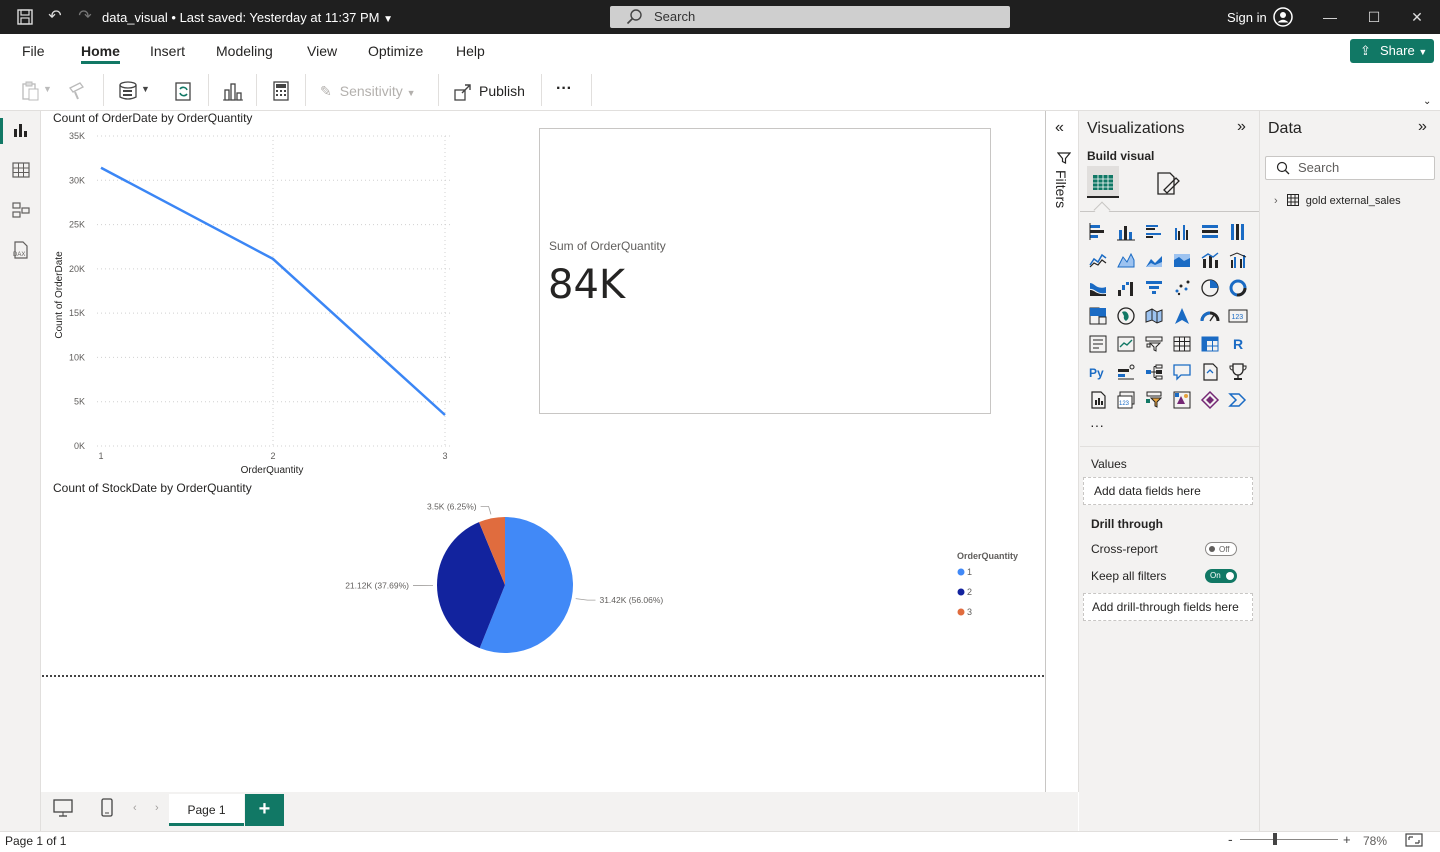  What do you see at coordinates (1126, 260) in the screenshot?
I see `area-chart-icon` at bounding box center [1126, 260].